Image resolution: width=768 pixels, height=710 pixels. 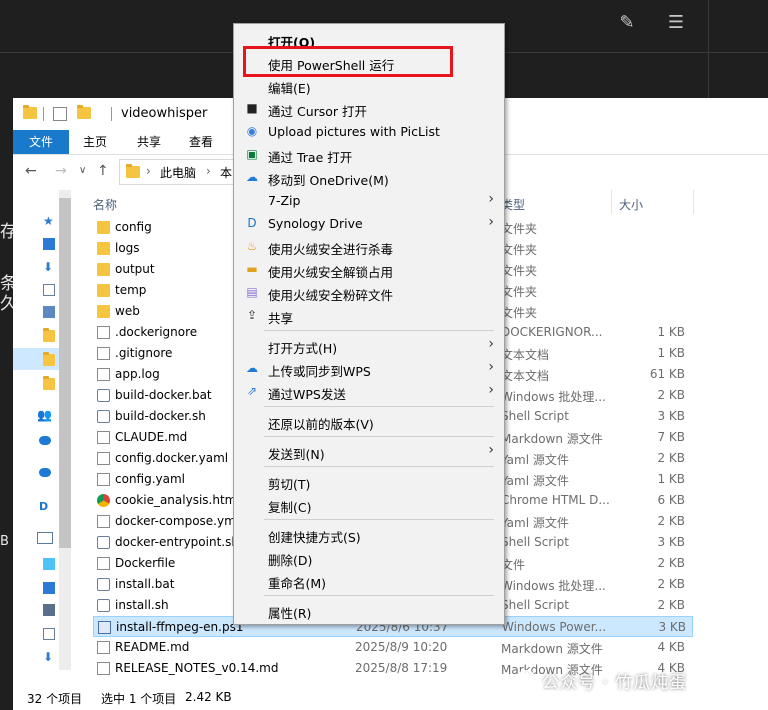 I want to click on videos-icon, so click(x=49, y=610).